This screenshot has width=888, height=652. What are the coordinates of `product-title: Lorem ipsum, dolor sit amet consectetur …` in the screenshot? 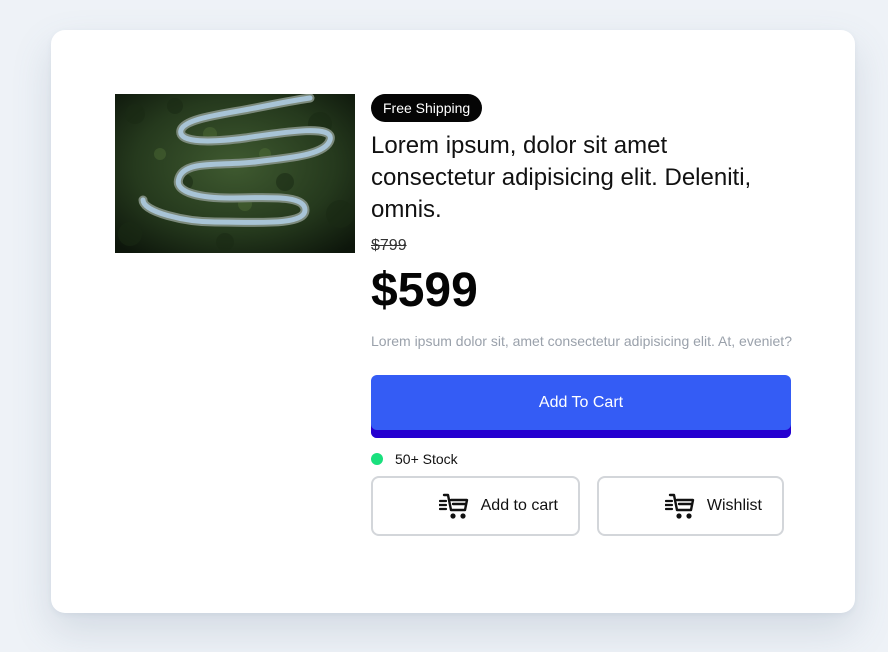 It's located at (561, 177).